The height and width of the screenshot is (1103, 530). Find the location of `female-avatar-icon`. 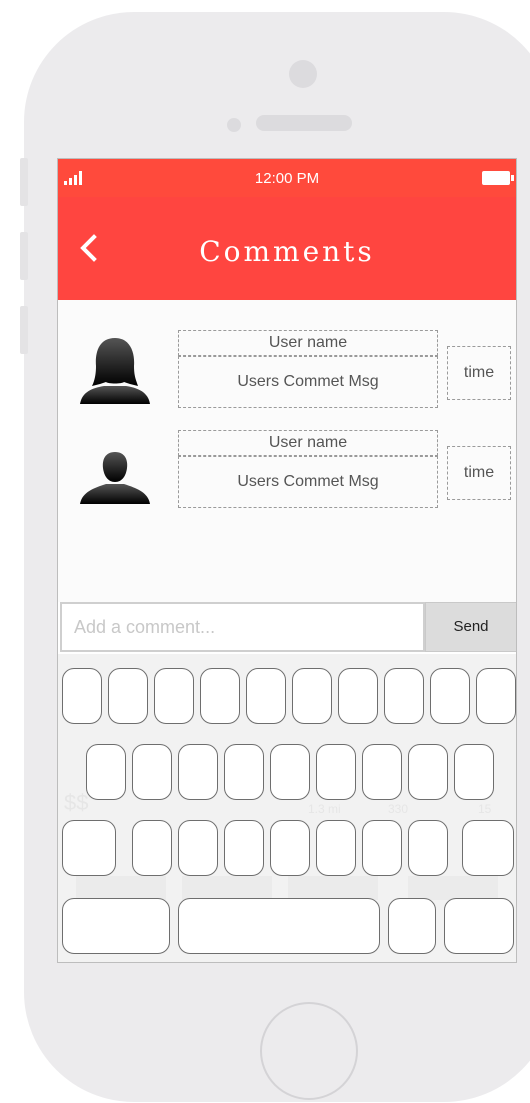

female-avatar-icon is located at coordinates (115, 371).